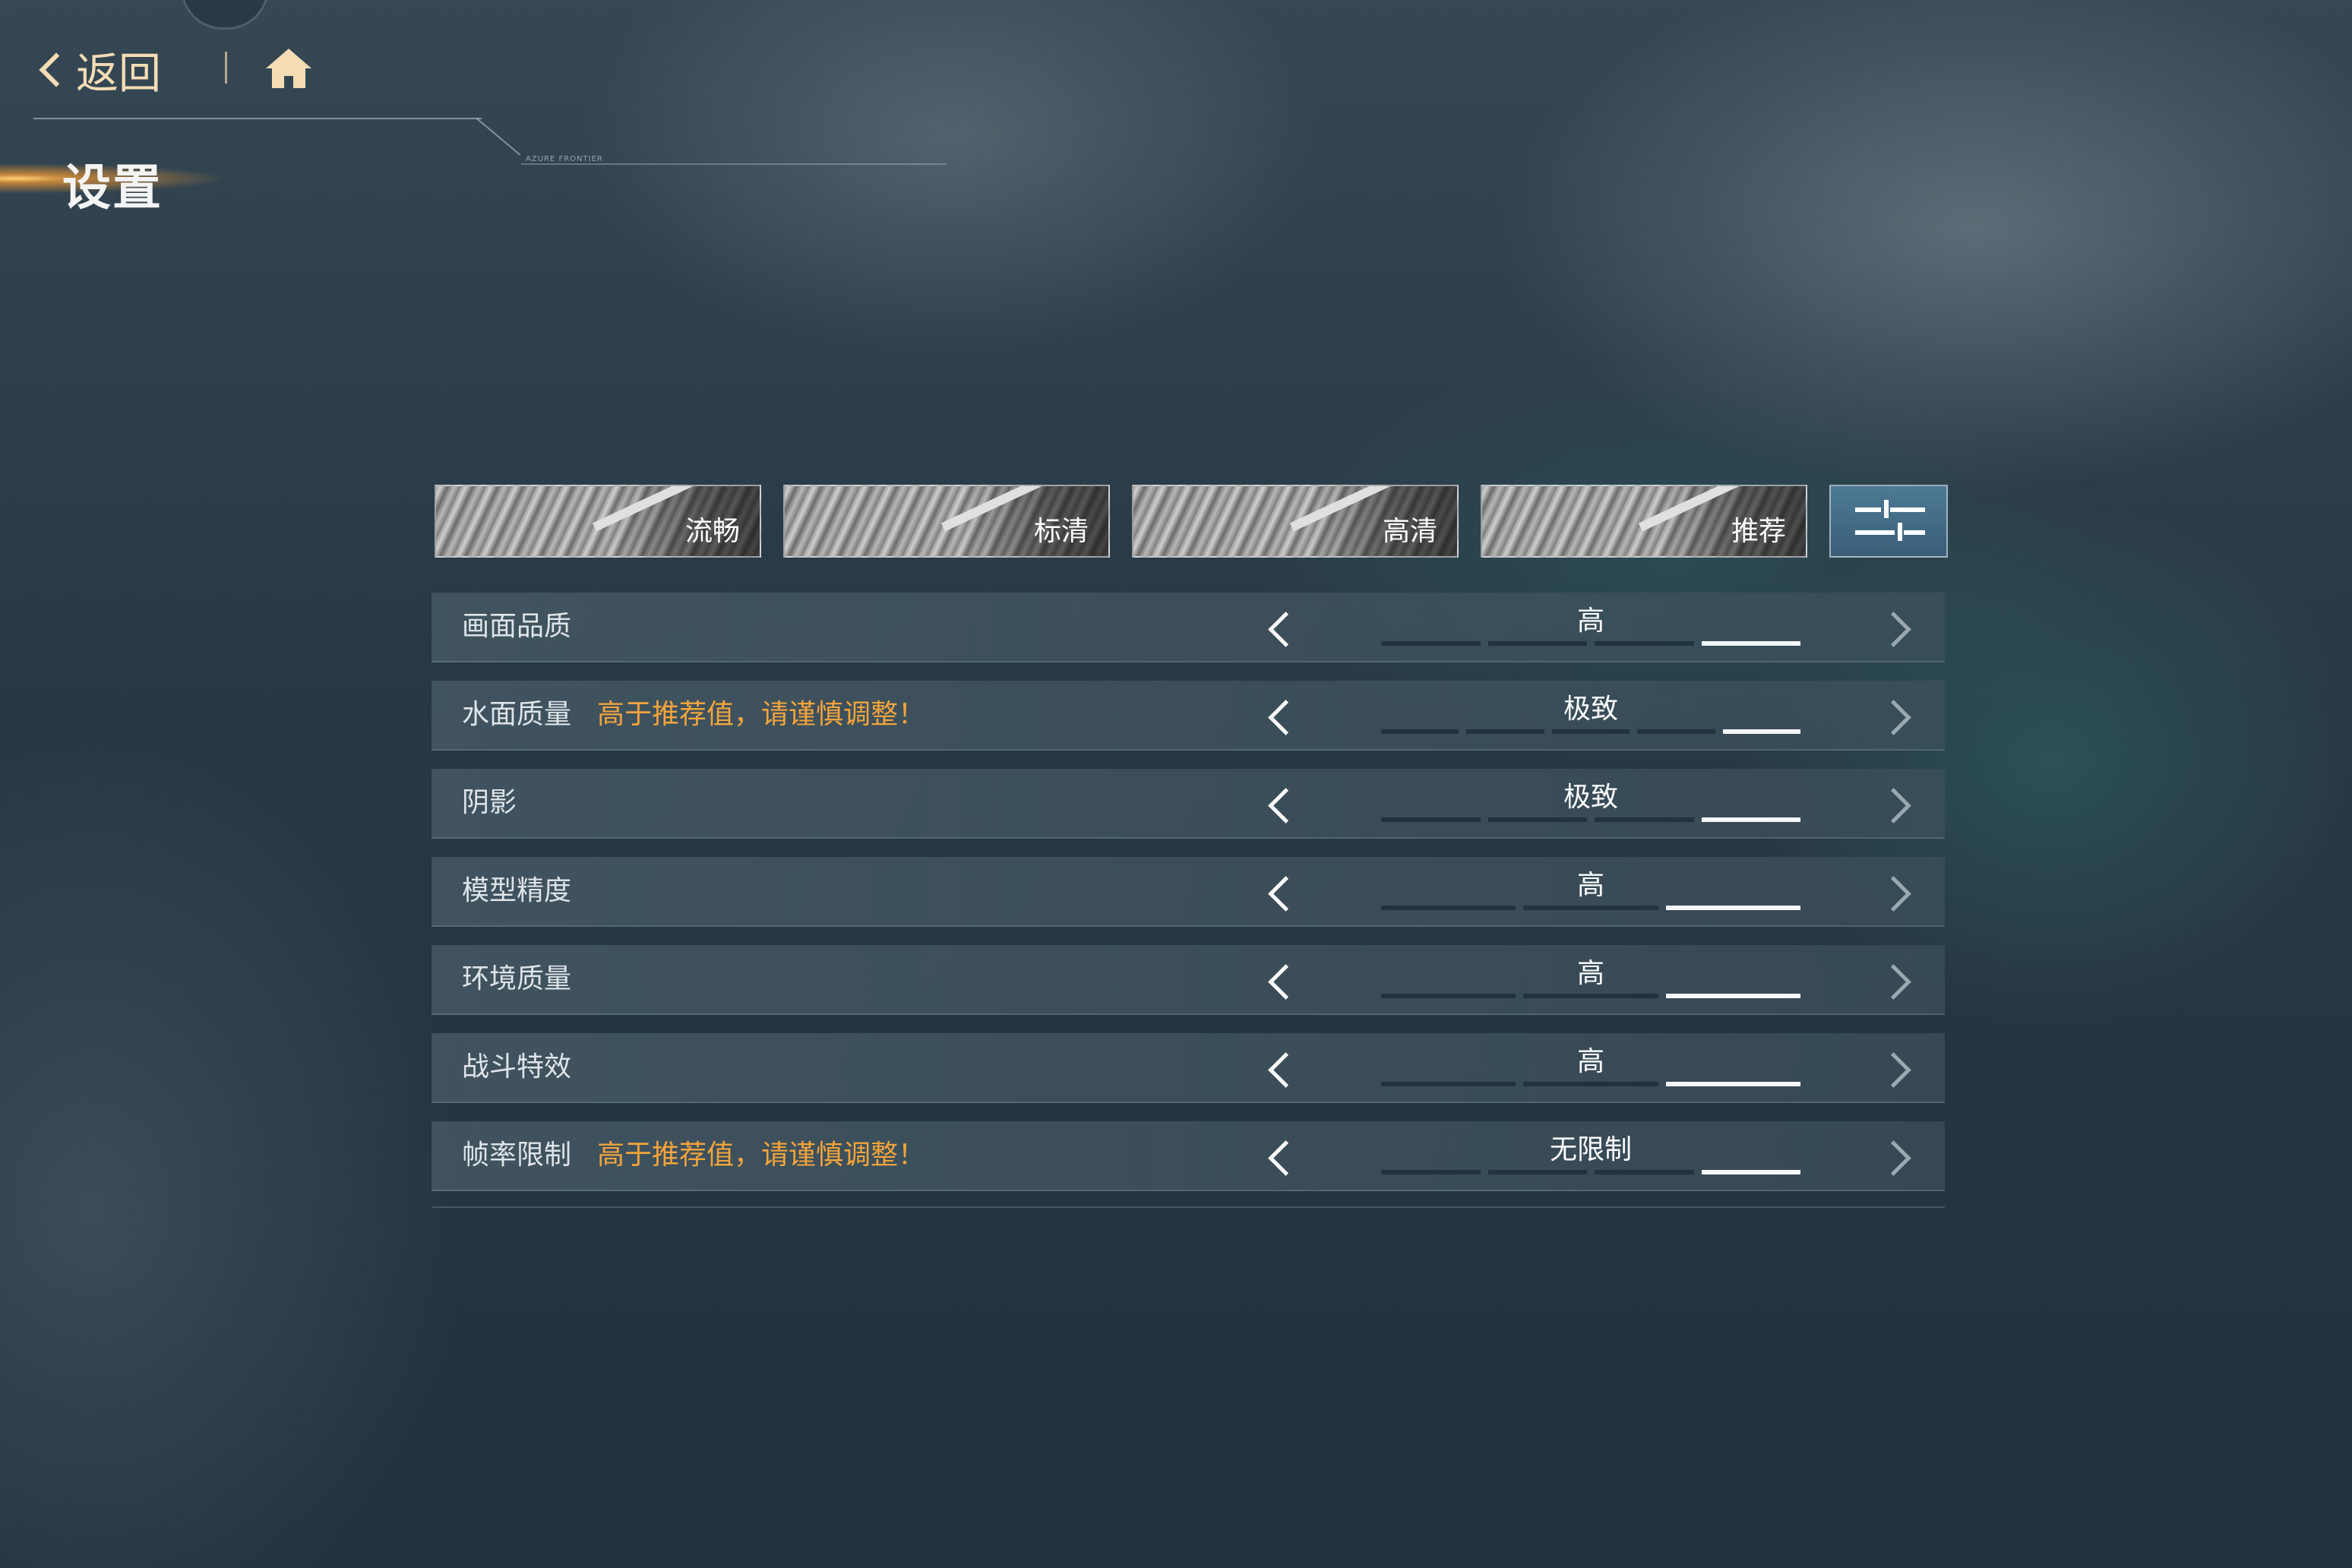  Describe the element at coordinates (257, 118) in the screenshot. I see `title-divider` at that location.